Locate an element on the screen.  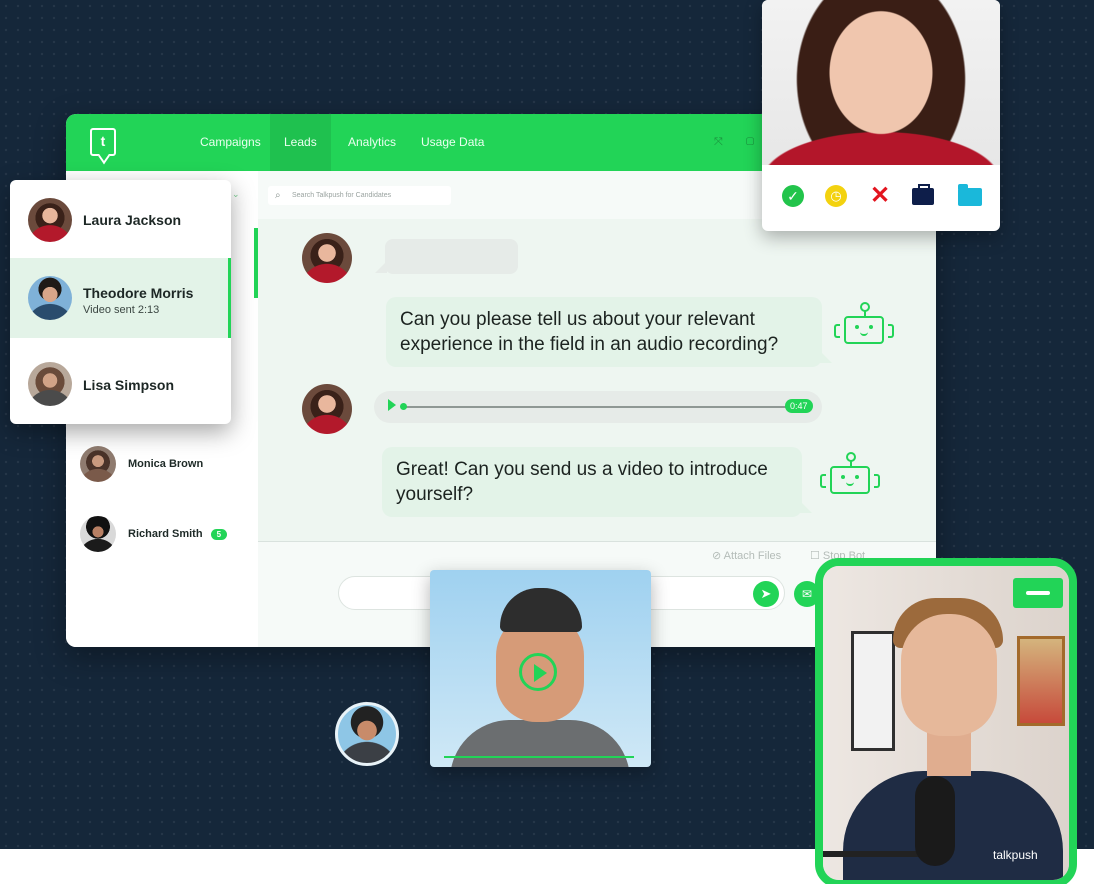
candidate-message-bubble is located at coordinates (446, 256).